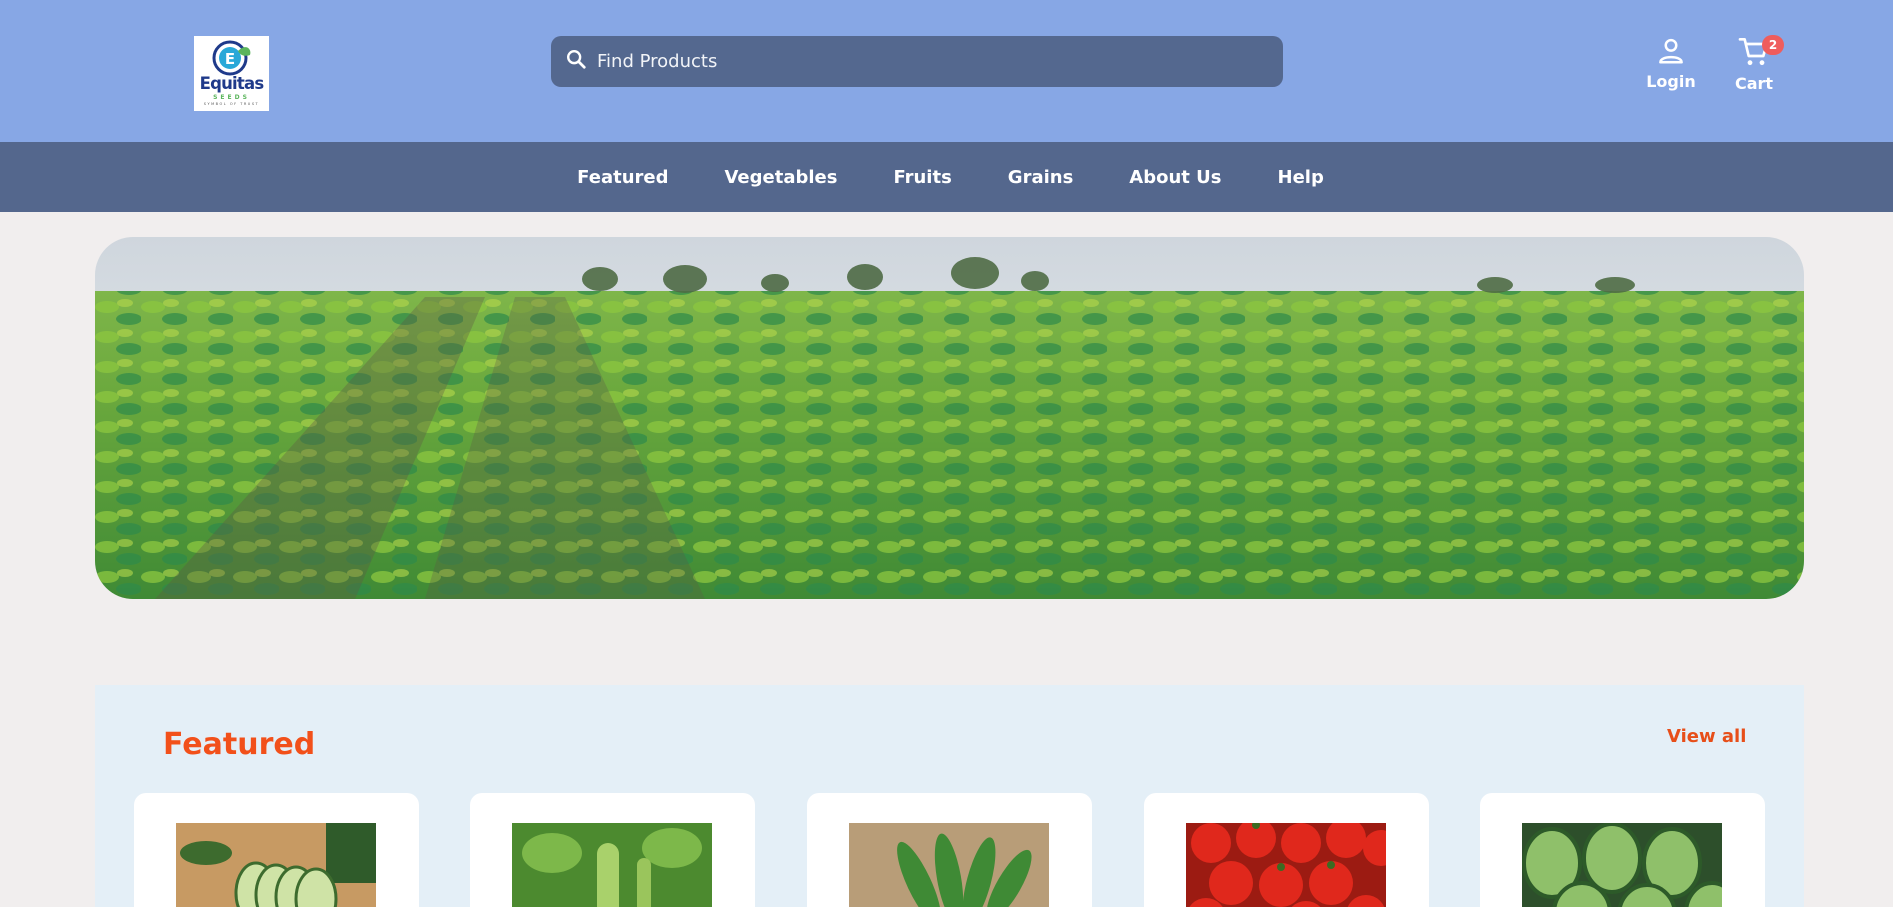  Describe the element at coordinates (918, 177) in the screenshot. I see `nav-item-fruits: Fruits` at that location.